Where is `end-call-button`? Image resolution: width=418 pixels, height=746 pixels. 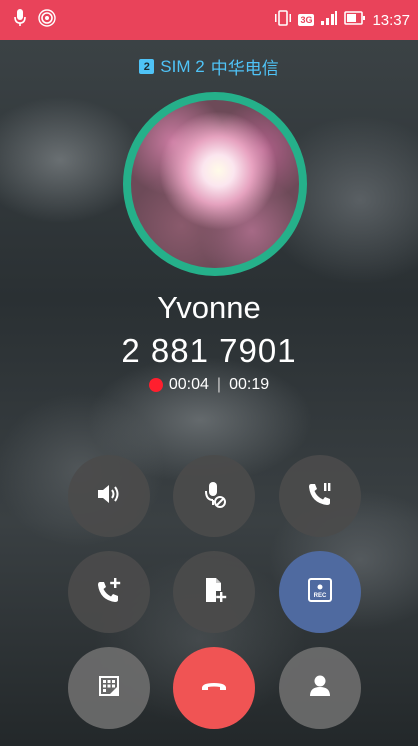
end-call-button is located at coordinates (214, 688).